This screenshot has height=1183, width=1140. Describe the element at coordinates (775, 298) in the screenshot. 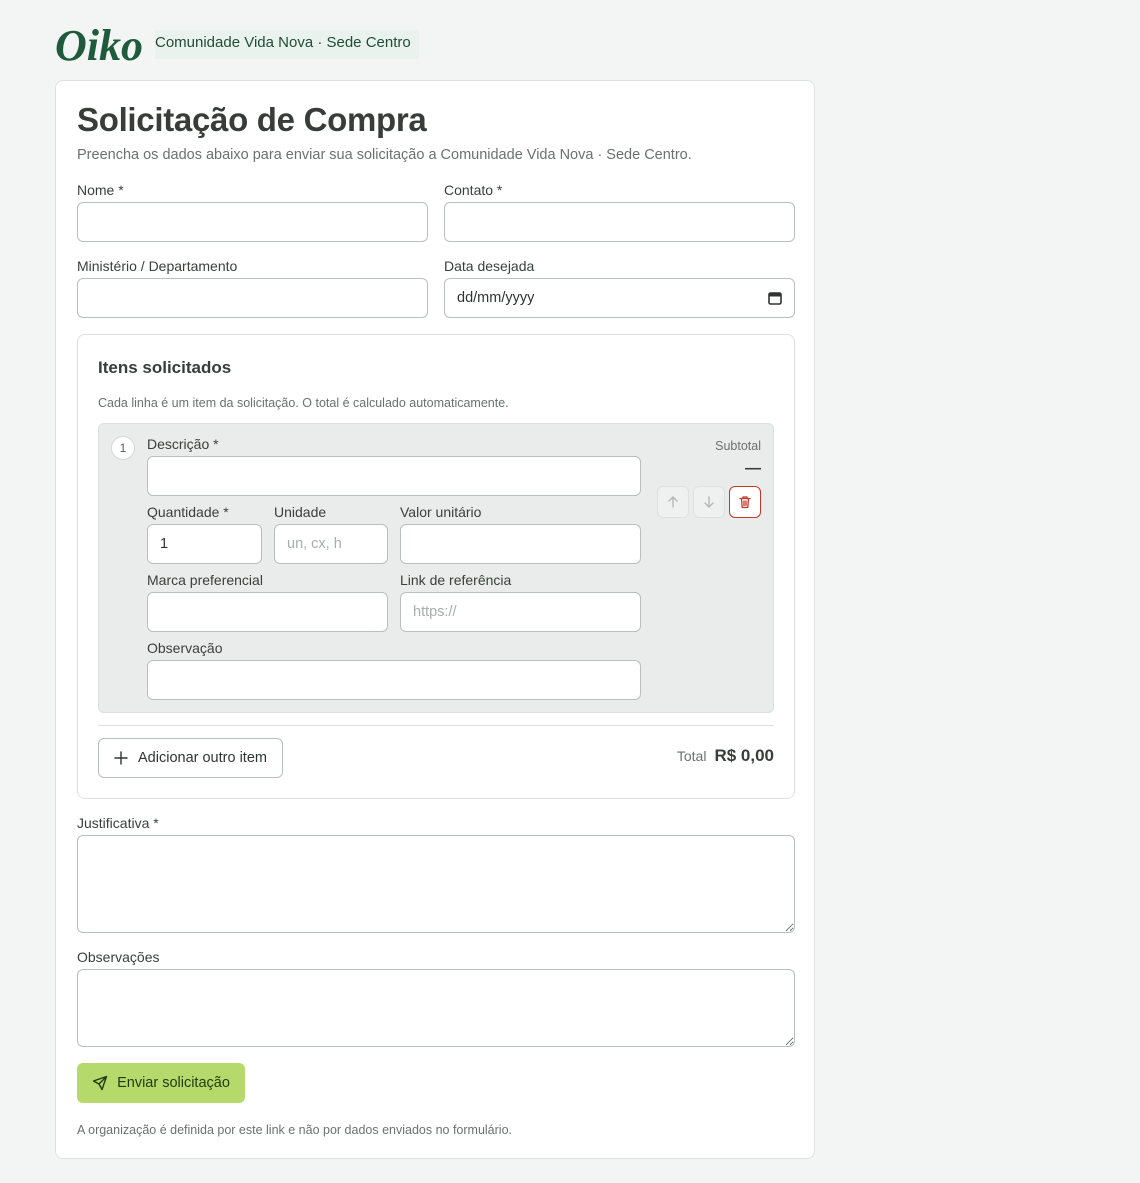

I see `calendar-icon` at that location.